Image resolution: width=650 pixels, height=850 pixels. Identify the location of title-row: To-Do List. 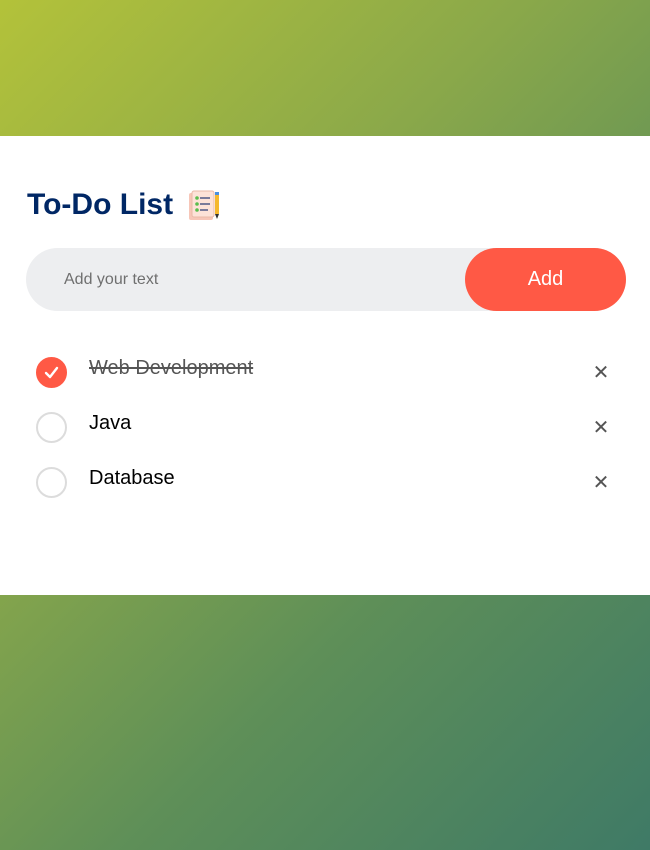
(124, 205).